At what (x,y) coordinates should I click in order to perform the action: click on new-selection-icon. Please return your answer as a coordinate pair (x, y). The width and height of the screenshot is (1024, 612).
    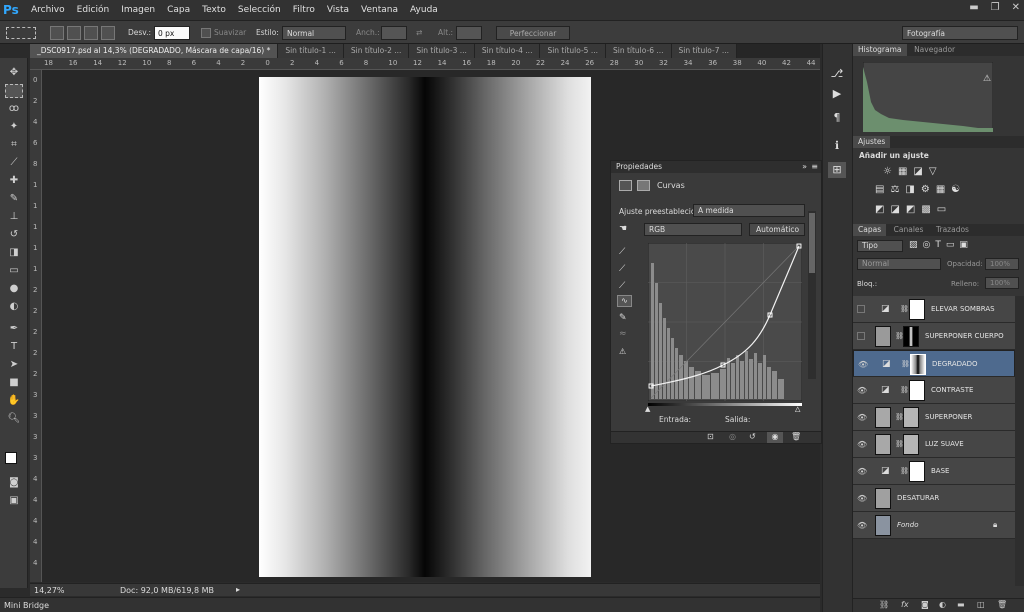
    Looking at the image, I should click on (57, 33).